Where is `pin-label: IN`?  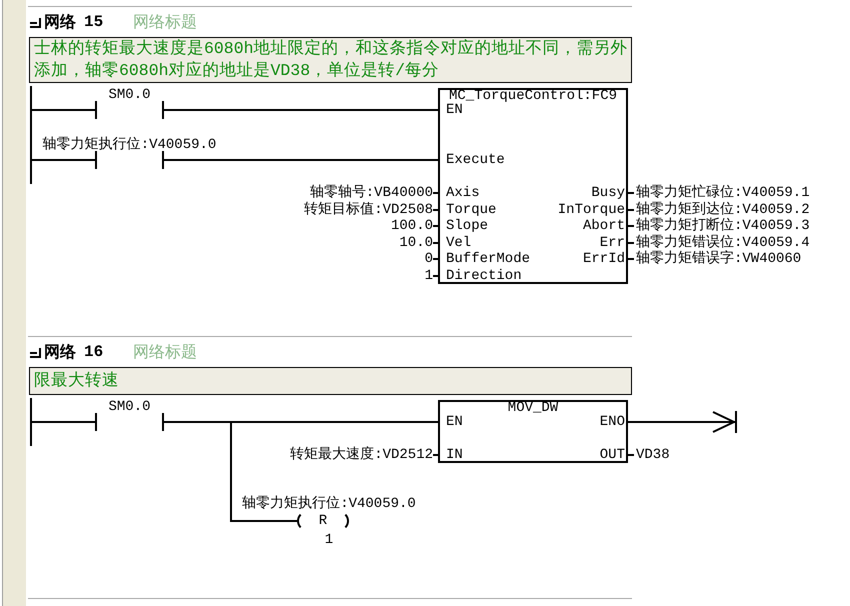 pin-label: IN is located at coordinates (454, 455).